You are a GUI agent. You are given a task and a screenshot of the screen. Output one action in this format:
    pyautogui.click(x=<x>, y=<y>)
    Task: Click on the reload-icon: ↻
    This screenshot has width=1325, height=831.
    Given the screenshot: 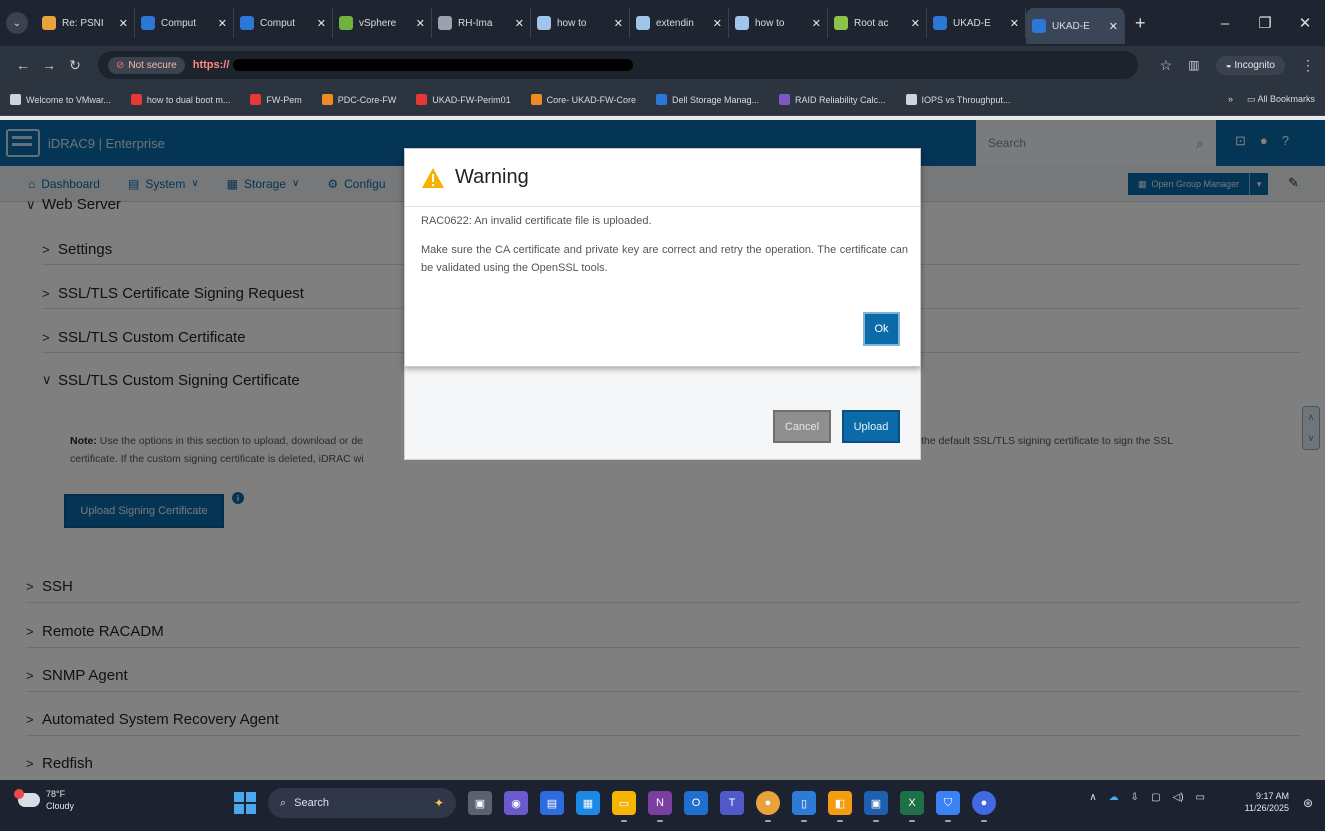 What is the action you would take?
    pyautogui.click(x=75, y=65)
    